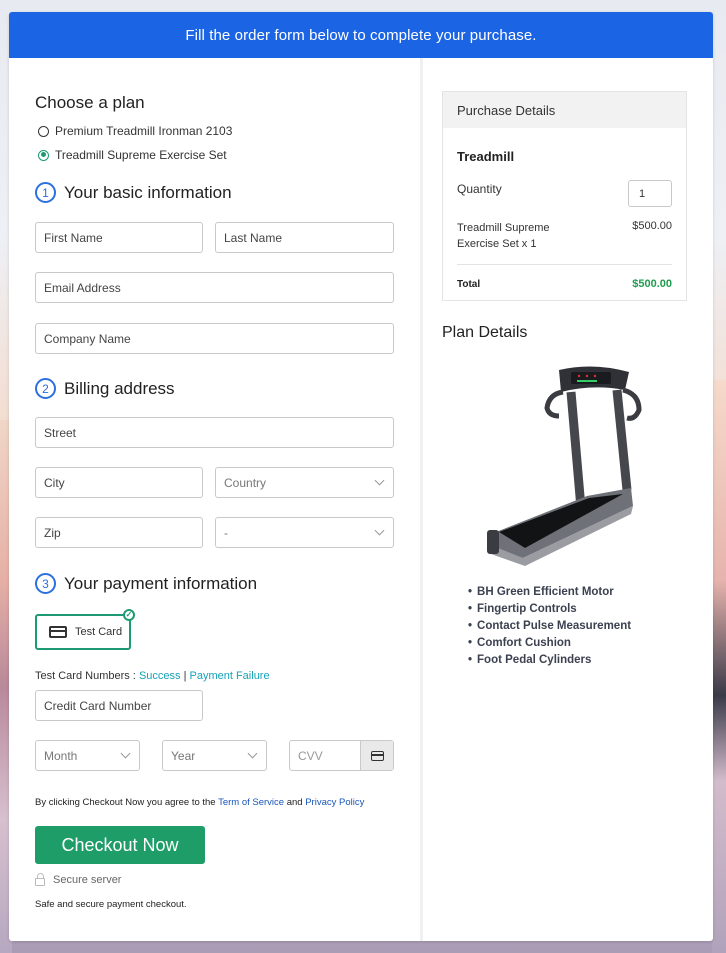  What do you see at coordinates (486, 156) in the screenshot?
I see `product-name: Treadmill` at bounding box center [486, 156].